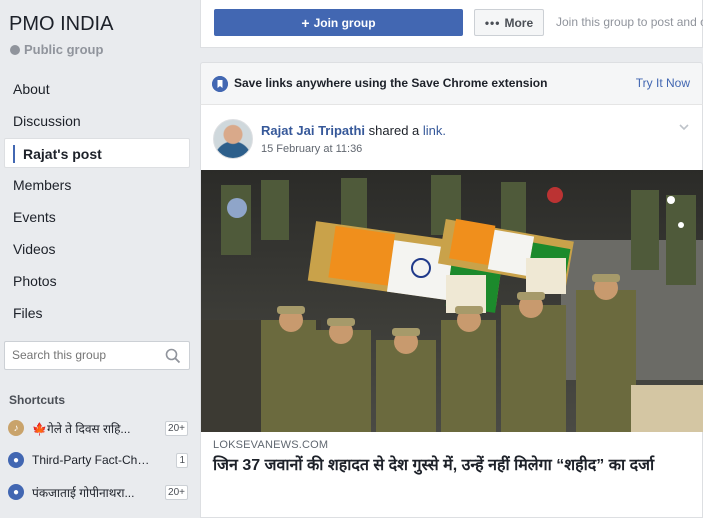  Describe the element at coordinates (15, 49) in the screenshot. I see `globe-icon` at that location.